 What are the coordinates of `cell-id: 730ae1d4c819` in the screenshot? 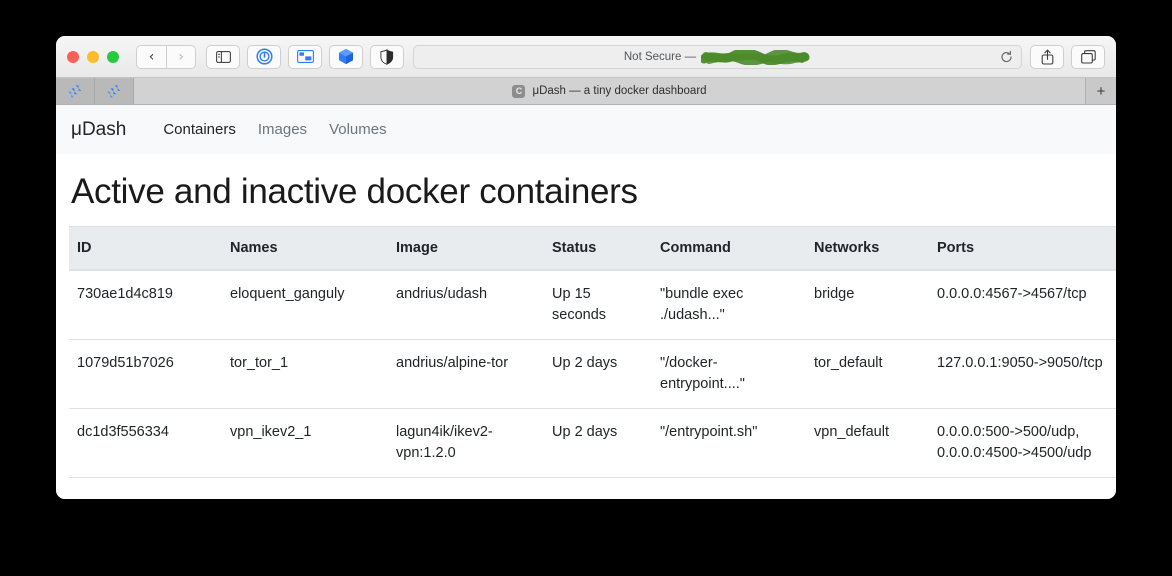 It's located at (145, 305).